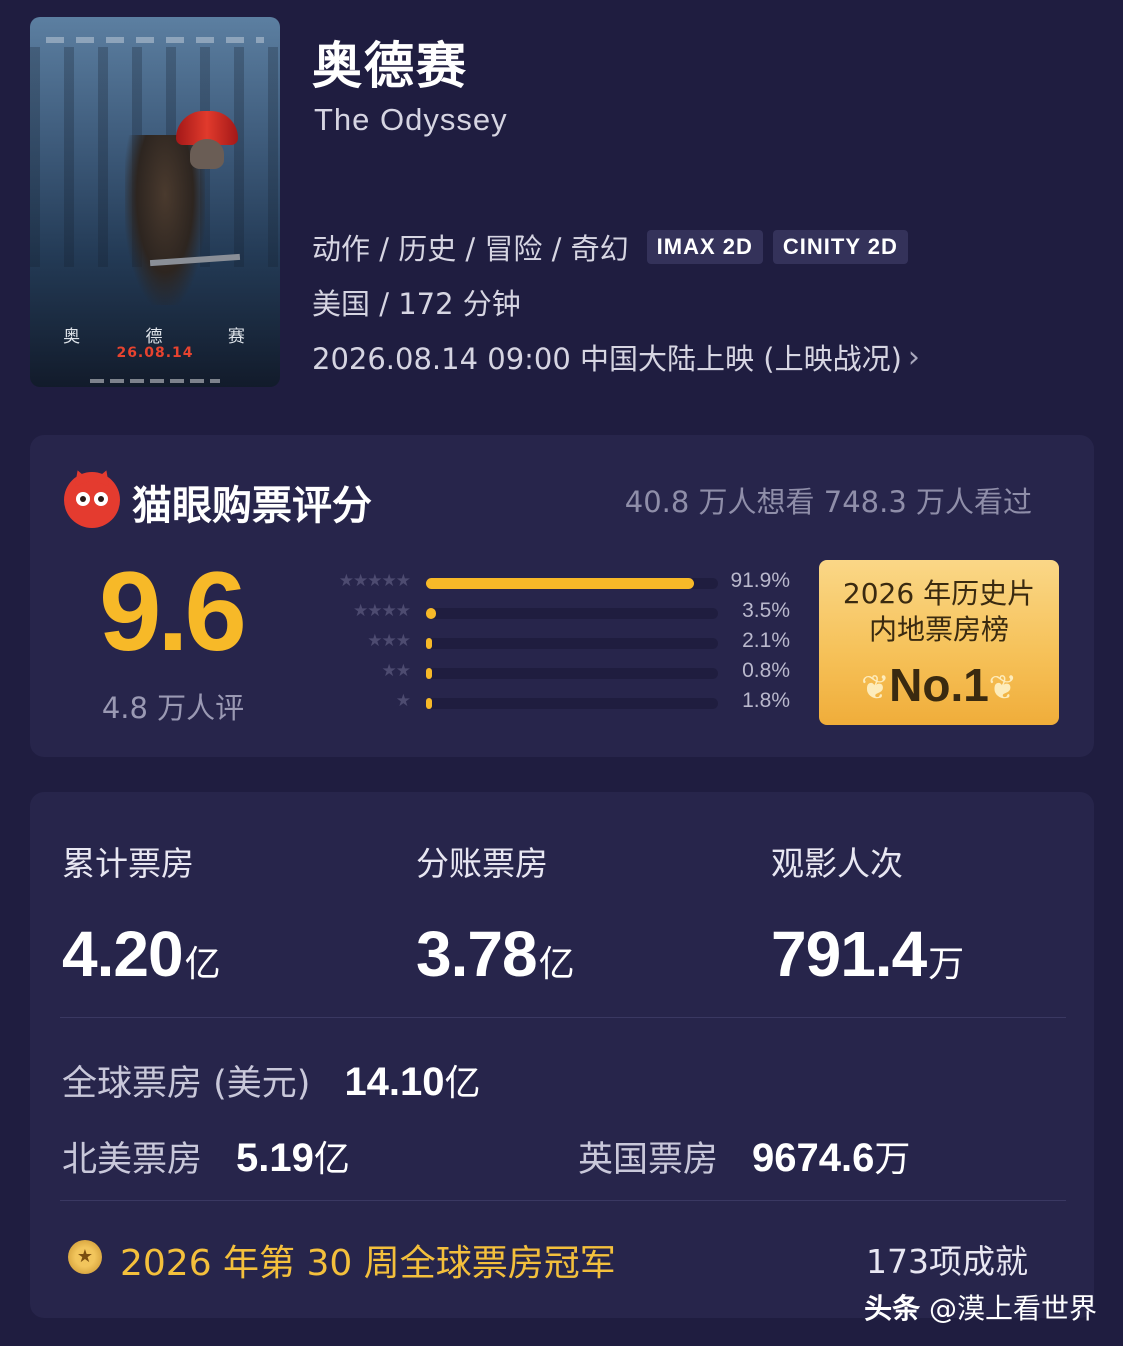  I want to click on chevron-right-icon: ›, so click(913, 357).